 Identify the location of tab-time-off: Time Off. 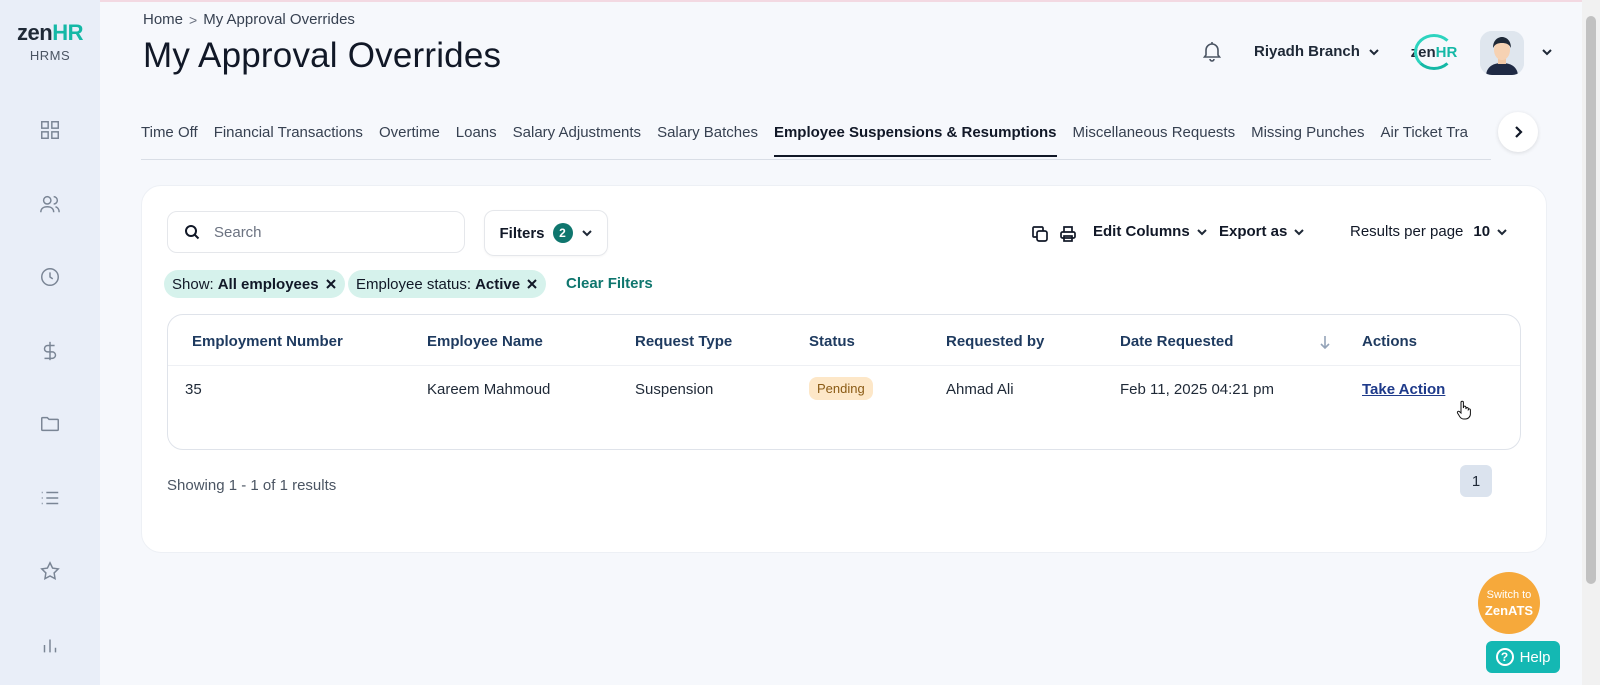
(169, 137).